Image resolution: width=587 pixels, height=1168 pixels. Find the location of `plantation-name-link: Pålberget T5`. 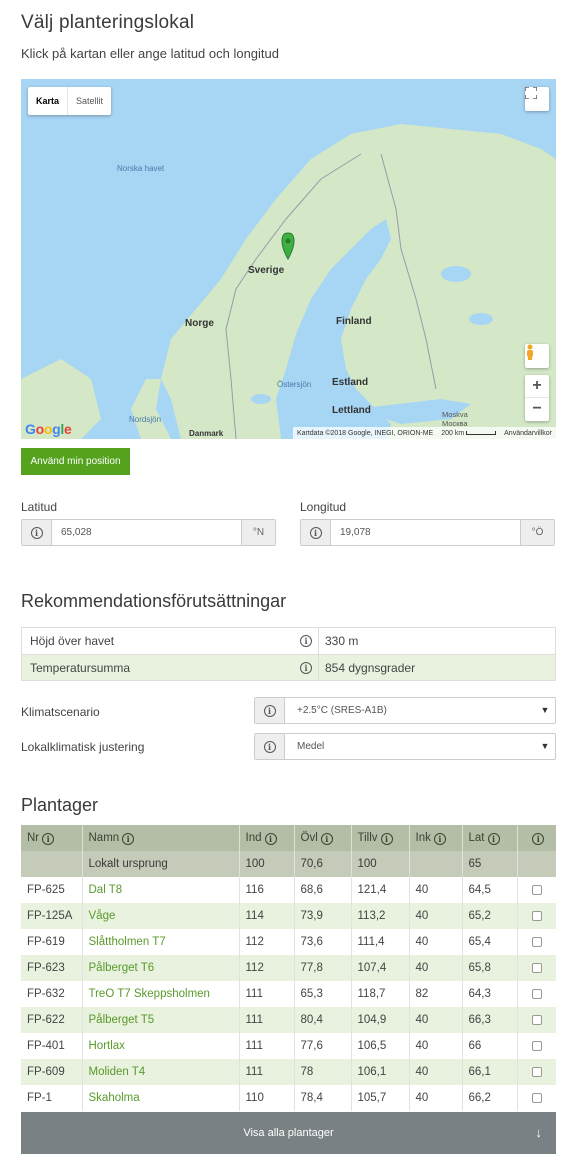

plantation-name-link: Pålberget T5 is located at coordinates (161, 1020).